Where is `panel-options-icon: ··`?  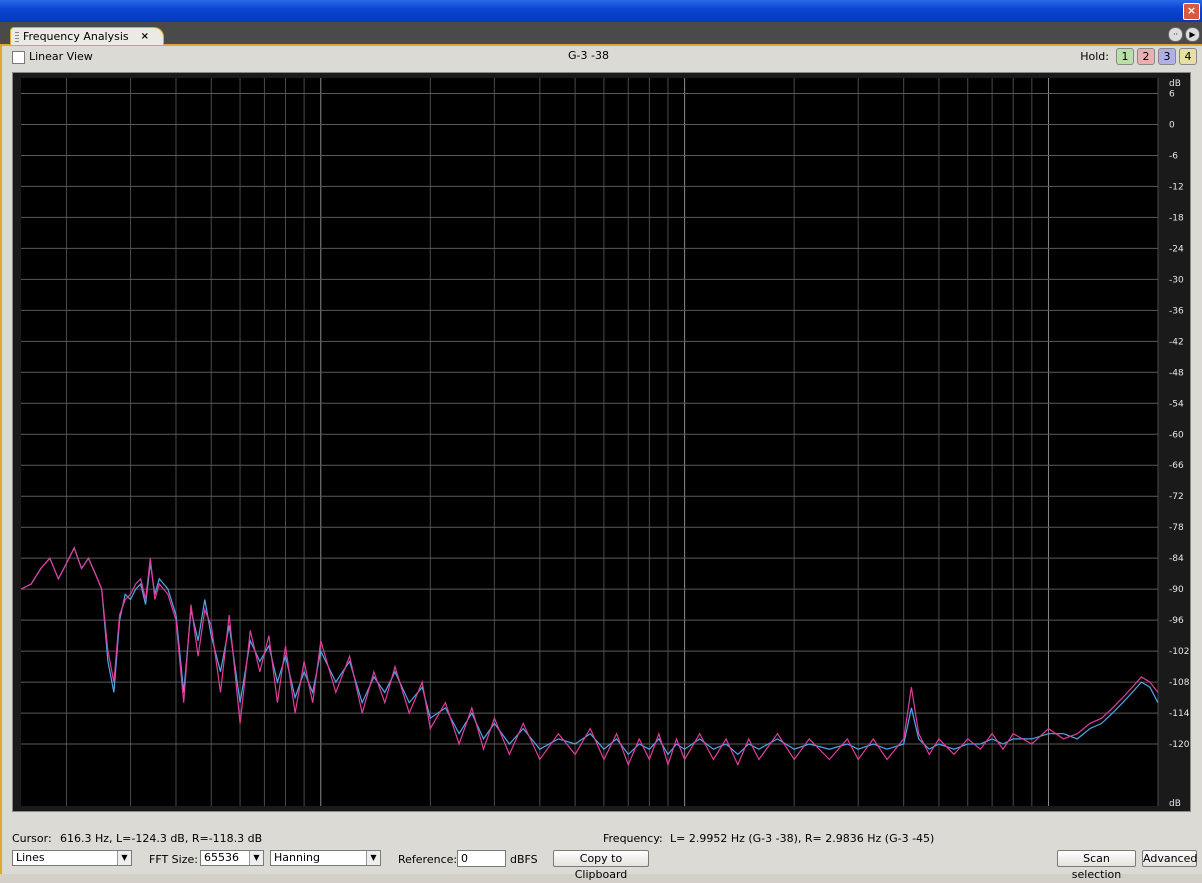 panel-options-icon: ·· is located at coordinates (1175, 34).